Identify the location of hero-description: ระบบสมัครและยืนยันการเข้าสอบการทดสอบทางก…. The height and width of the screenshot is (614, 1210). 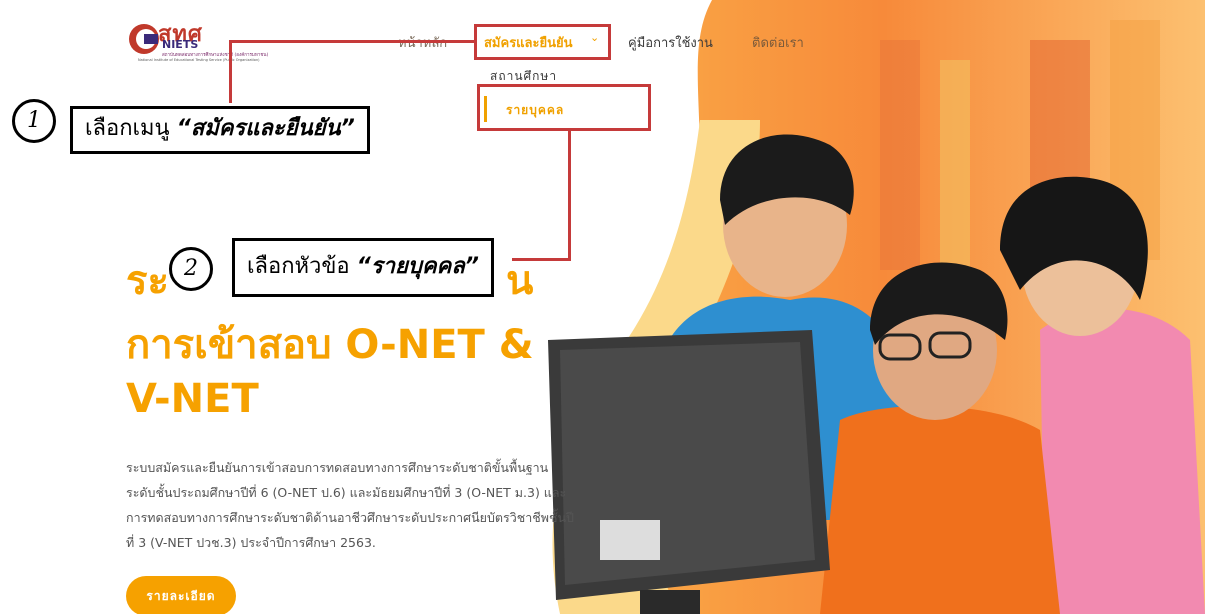
(350, 505).